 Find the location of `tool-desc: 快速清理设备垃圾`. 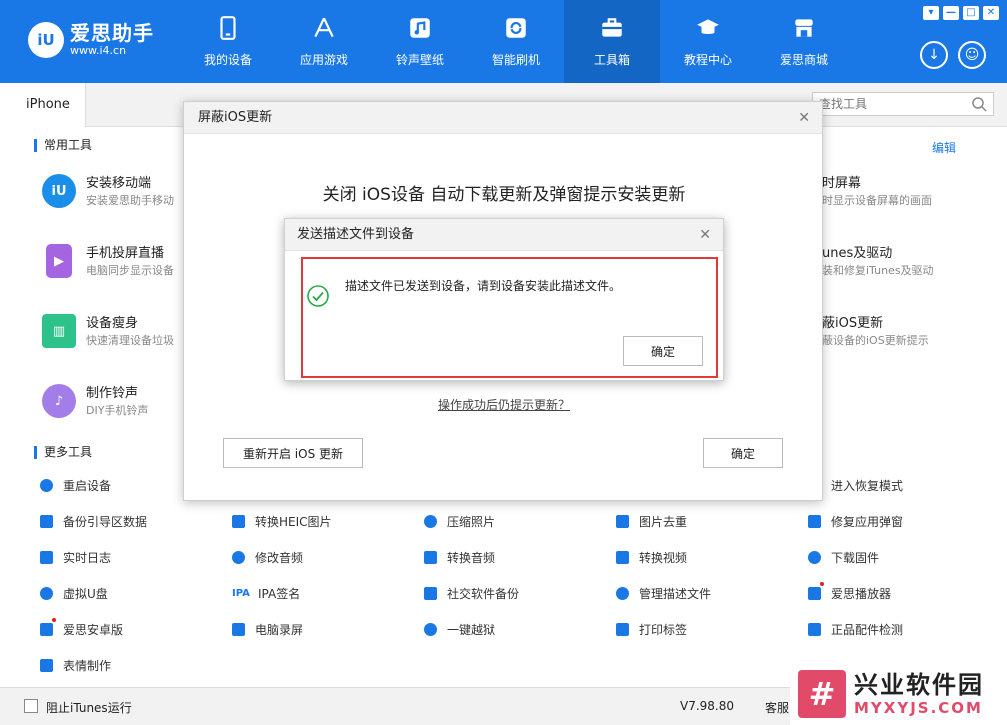

tool-desc: 快速清理设备垃圾 is located at coordinates (130, 340).